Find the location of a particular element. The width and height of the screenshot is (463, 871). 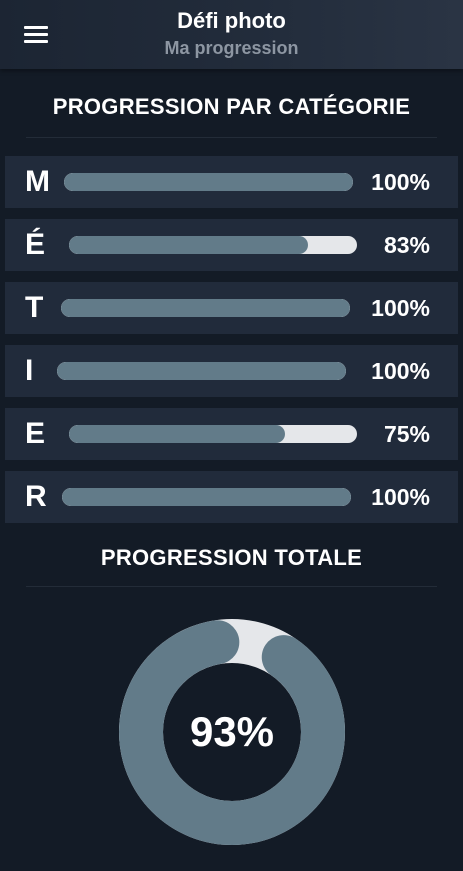

total-progress-title: PROGRESSION TOTALE is located at coordinates (231, 557).